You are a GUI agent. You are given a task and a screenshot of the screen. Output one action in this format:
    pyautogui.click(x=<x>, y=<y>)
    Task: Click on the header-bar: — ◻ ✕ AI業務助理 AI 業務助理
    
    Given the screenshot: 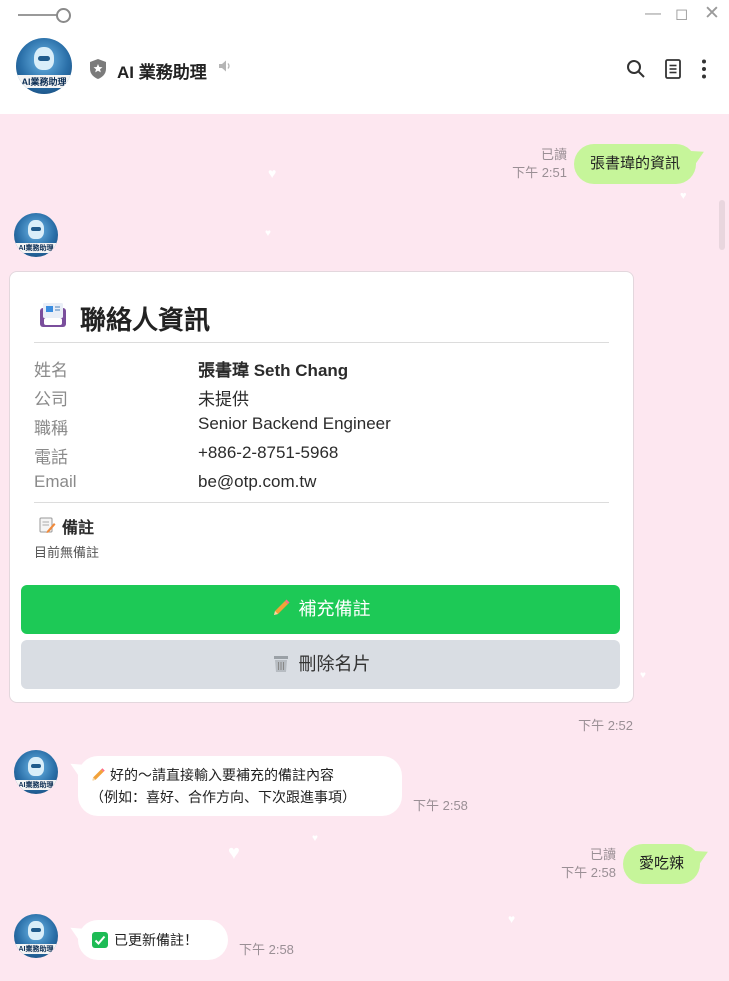 What is the action you would take?
    pyautogui.click(x=364, y=57)
    